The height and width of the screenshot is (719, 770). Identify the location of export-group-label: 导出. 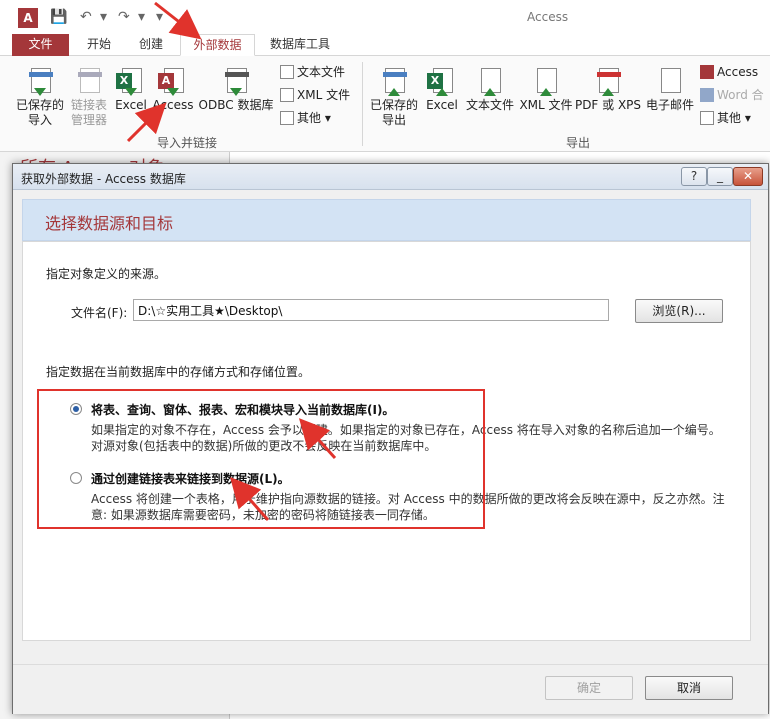
(578, 143).